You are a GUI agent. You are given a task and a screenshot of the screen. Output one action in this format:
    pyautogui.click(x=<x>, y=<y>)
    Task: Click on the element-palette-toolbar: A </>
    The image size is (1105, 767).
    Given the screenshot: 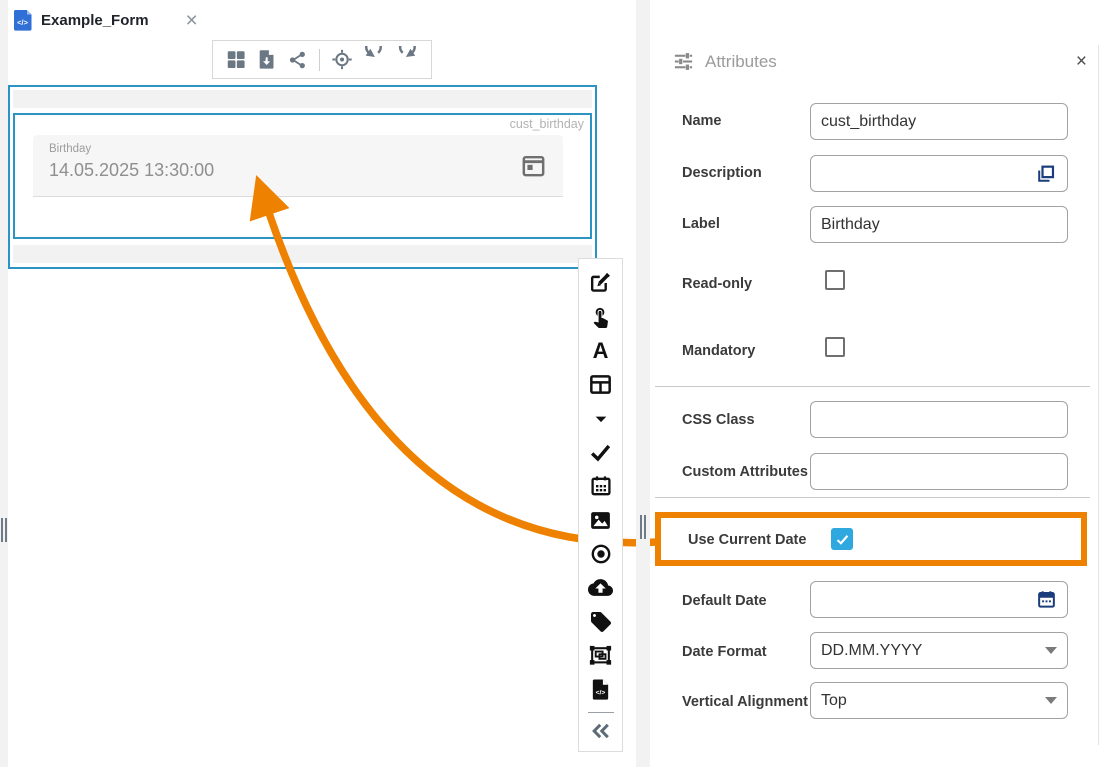 What is the action you would take?
    pyautogui.click(x=600, y=505)
    